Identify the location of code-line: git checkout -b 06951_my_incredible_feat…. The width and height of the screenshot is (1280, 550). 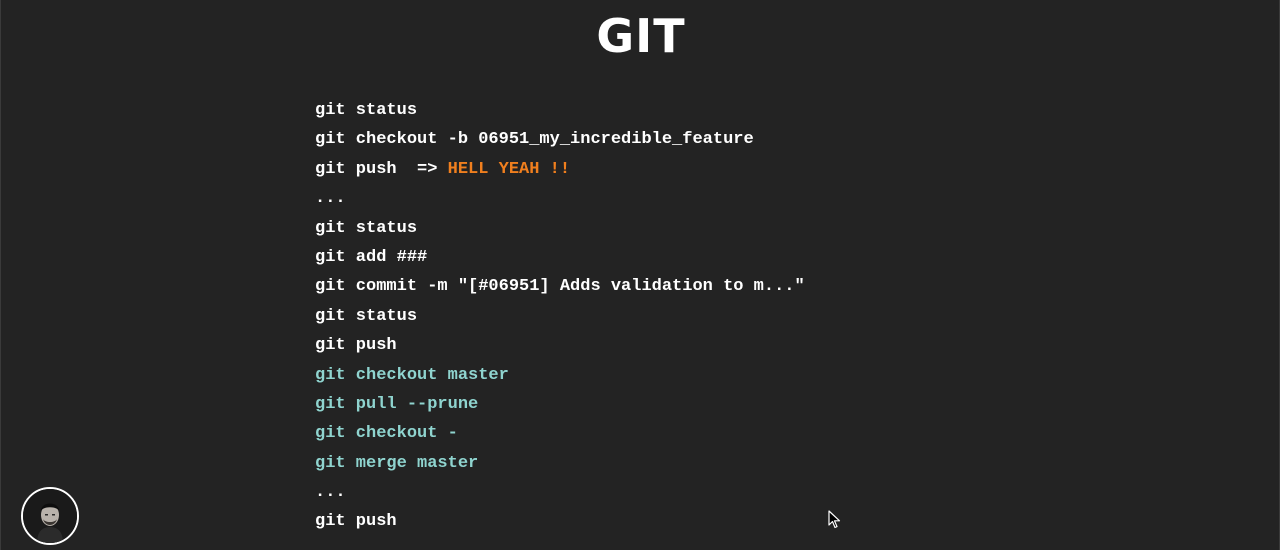
(534, 140).